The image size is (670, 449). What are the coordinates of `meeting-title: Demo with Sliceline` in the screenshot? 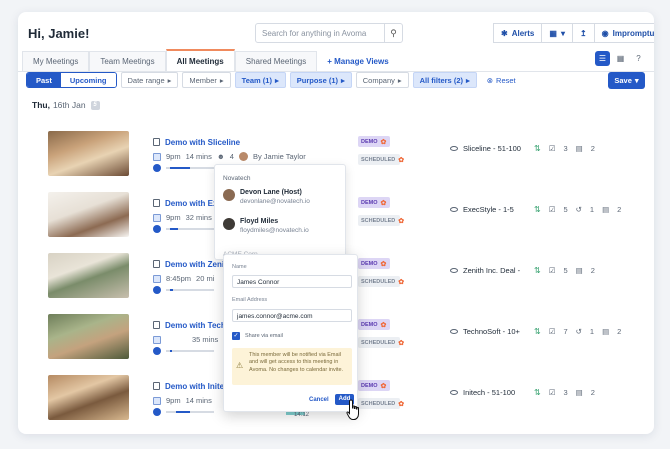 It's located at (196, 142).